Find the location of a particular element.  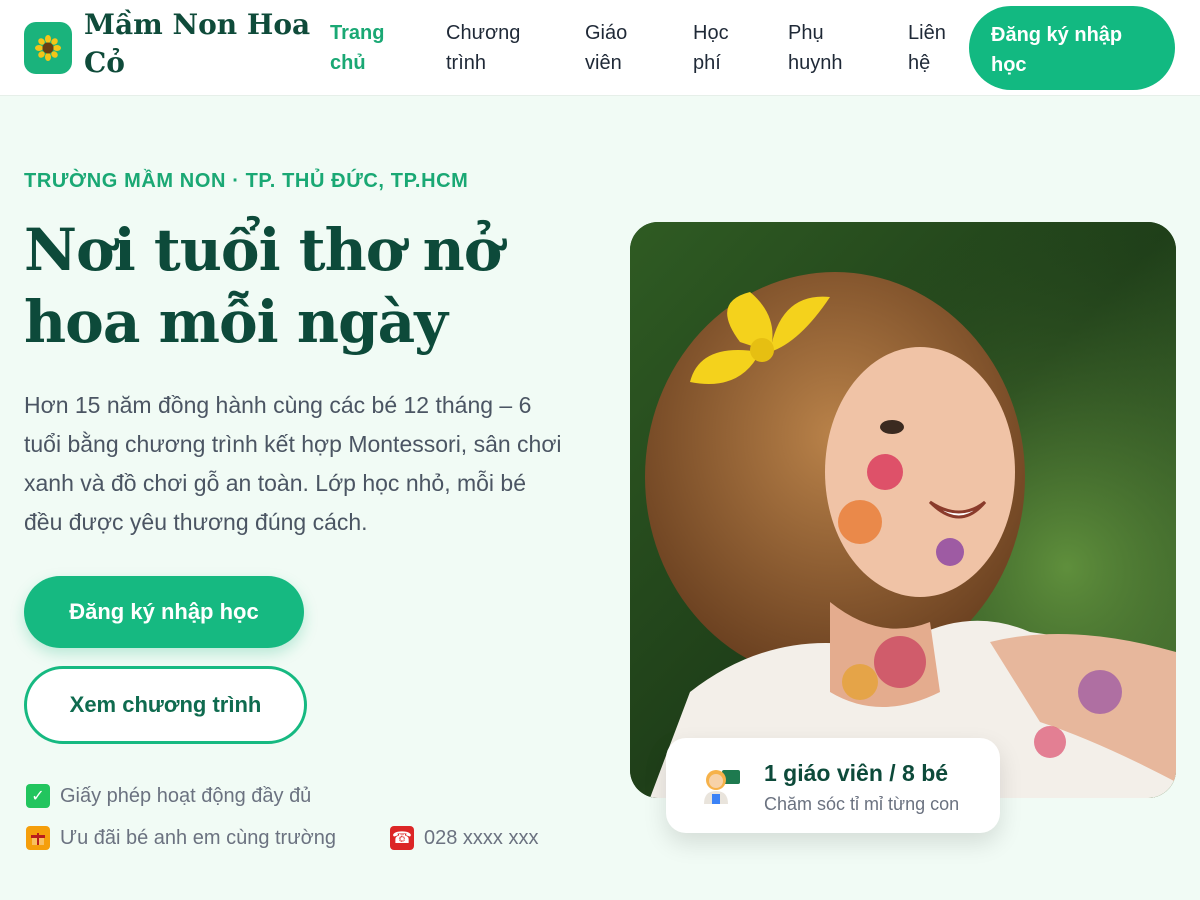

feature-sibling-text: Ưu đãi bé anh em cùng trường is located at coordinates (198, 837).